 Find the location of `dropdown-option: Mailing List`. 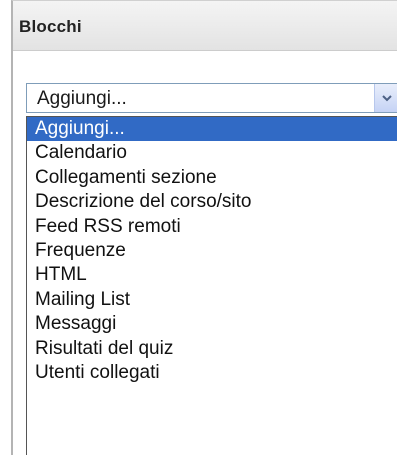

dropdown-option: Mailing List is located at coordinates (212, 300).